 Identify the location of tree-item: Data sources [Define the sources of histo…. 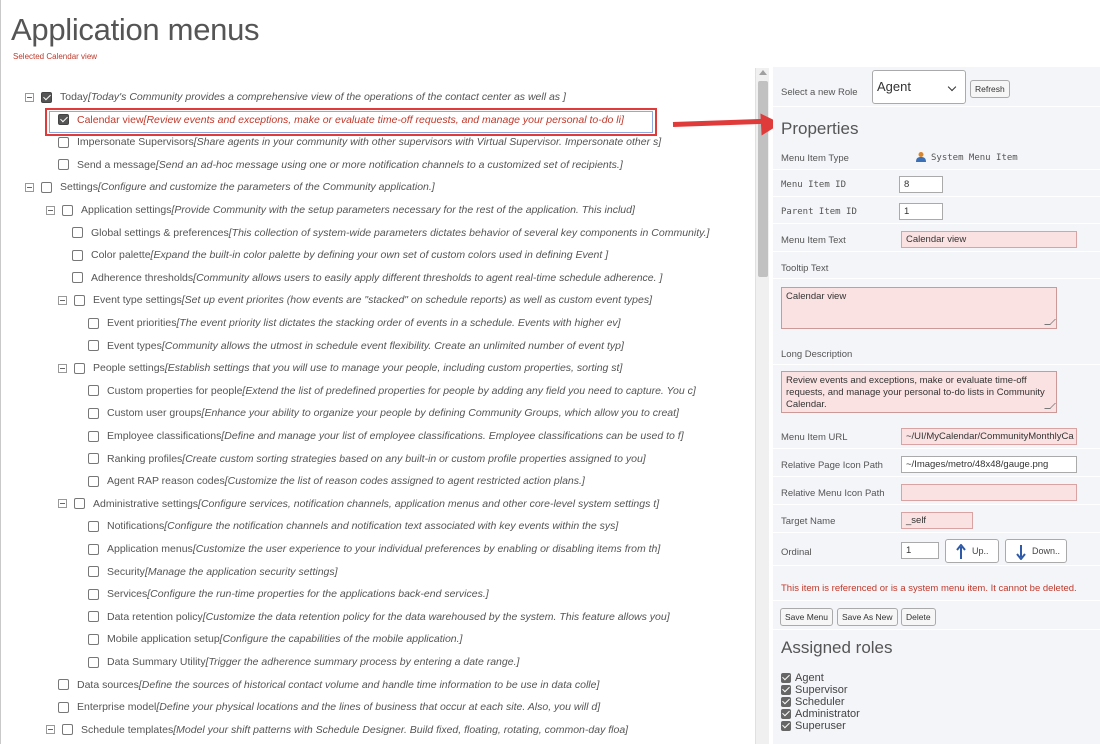
(328, 685).